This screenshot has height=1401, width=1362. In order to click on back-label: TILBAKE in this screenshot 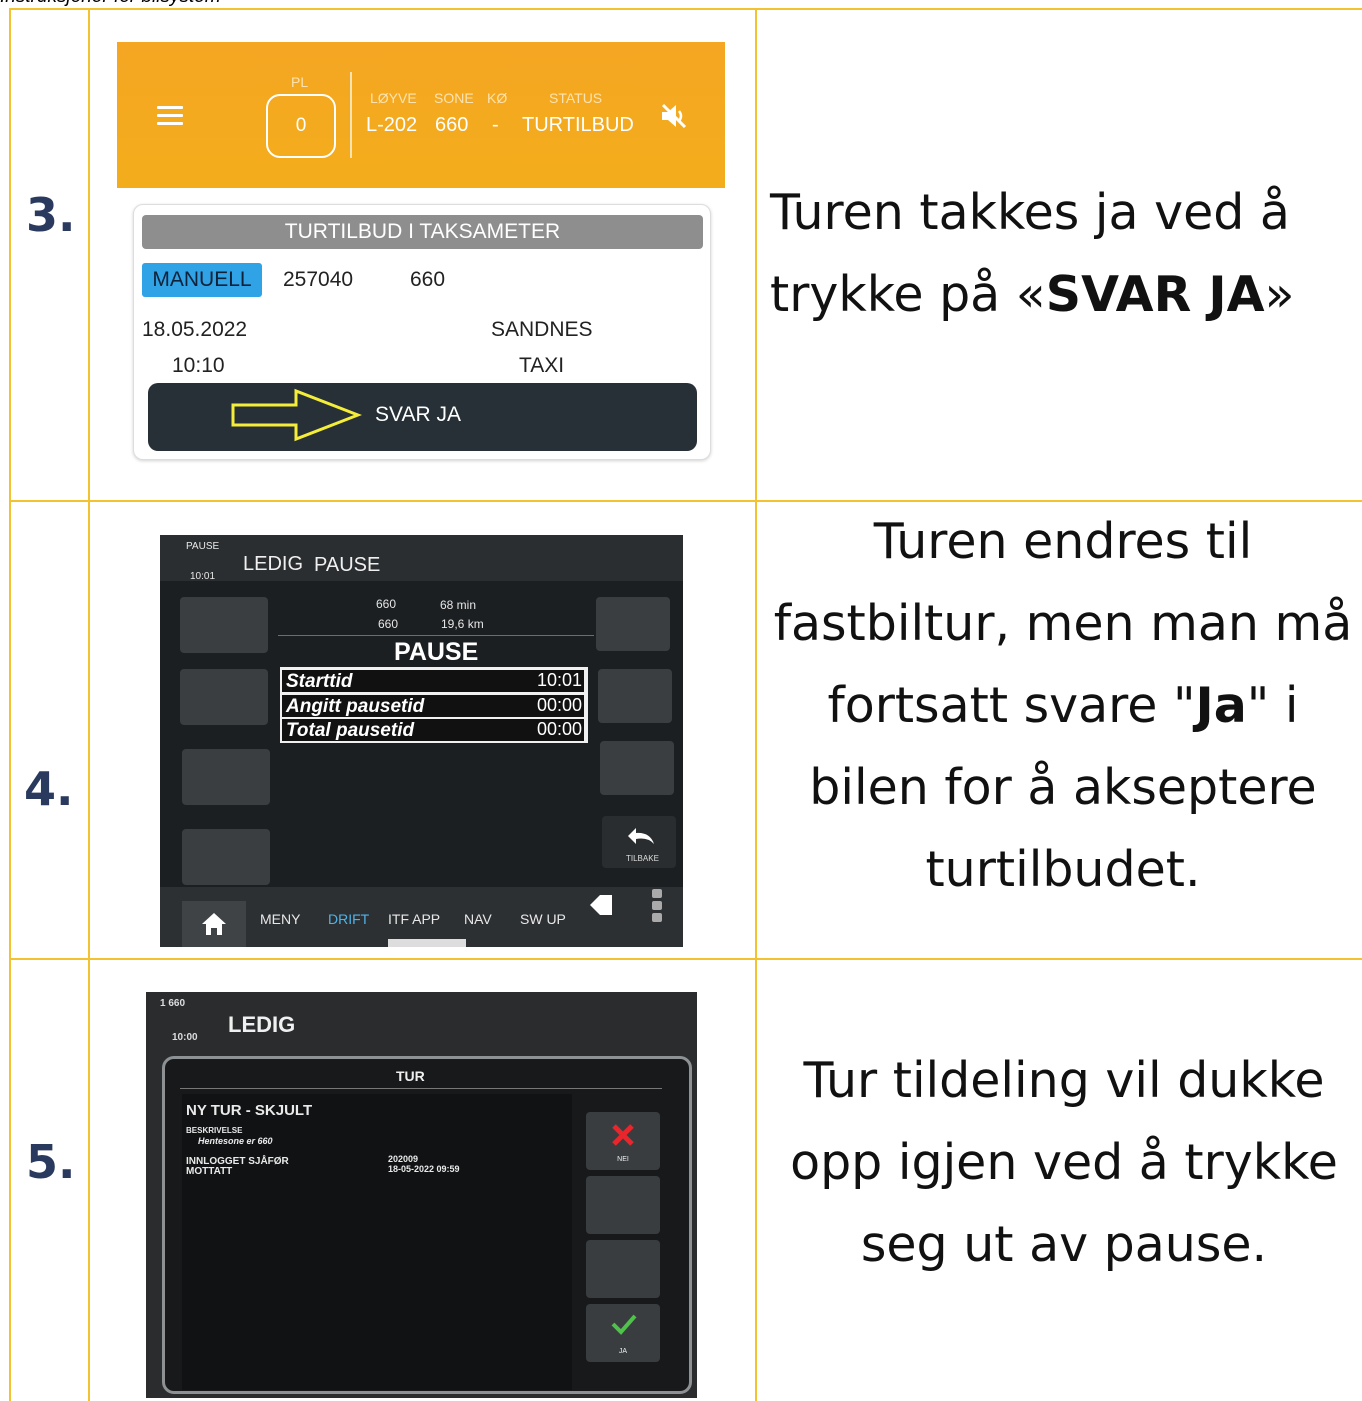, I will do `click(642, 858)`.